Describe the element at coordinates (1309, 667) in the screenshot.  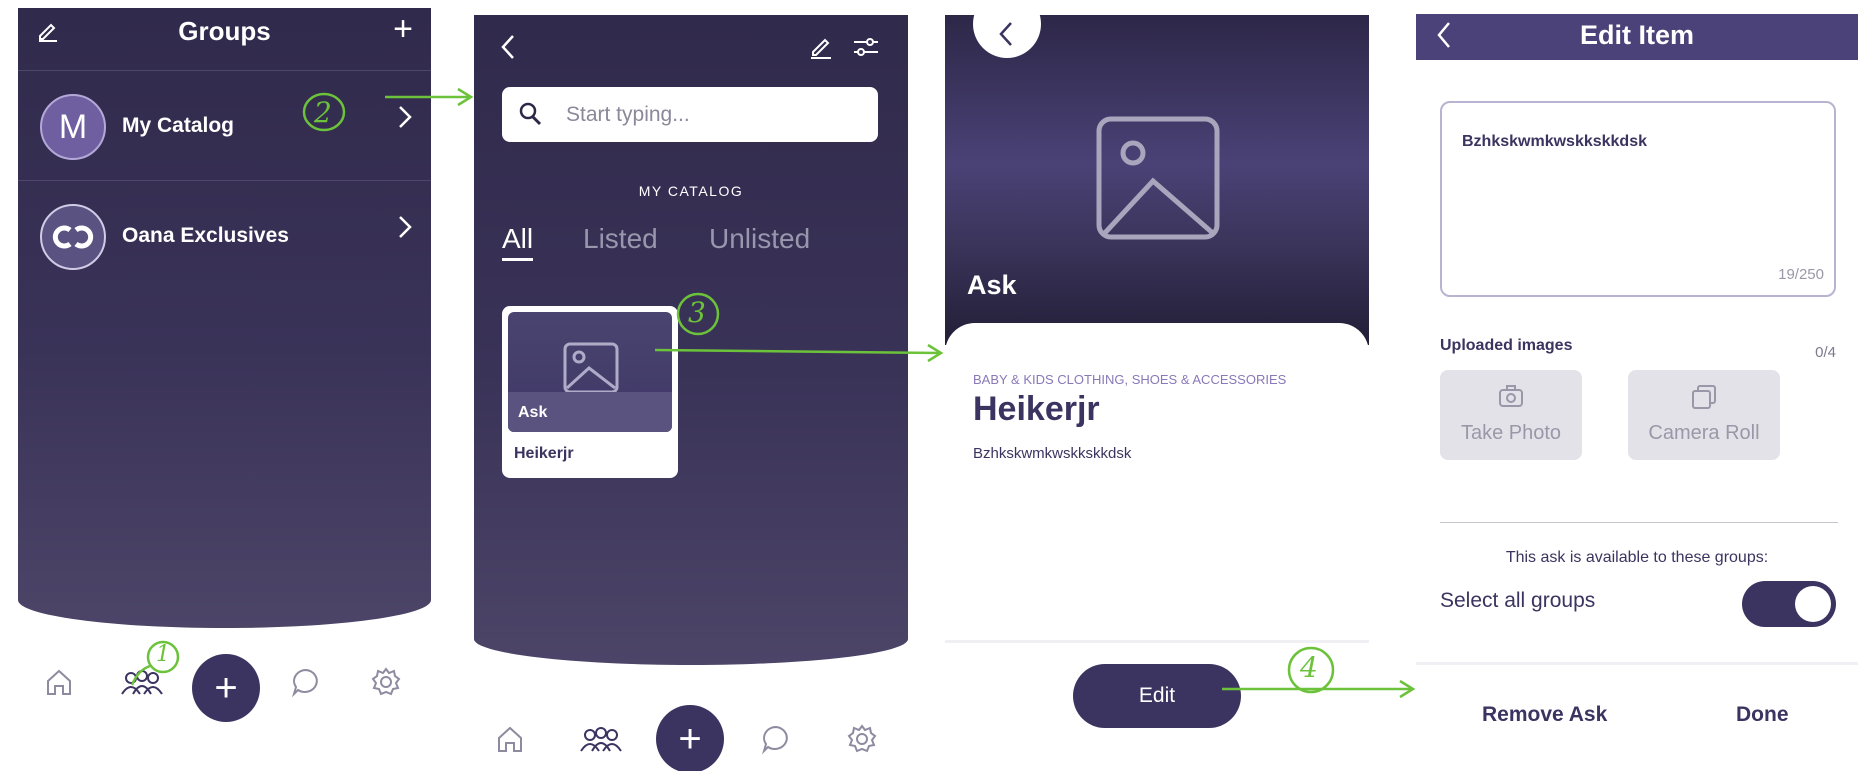
I see `annotation-label: 4` at that location.